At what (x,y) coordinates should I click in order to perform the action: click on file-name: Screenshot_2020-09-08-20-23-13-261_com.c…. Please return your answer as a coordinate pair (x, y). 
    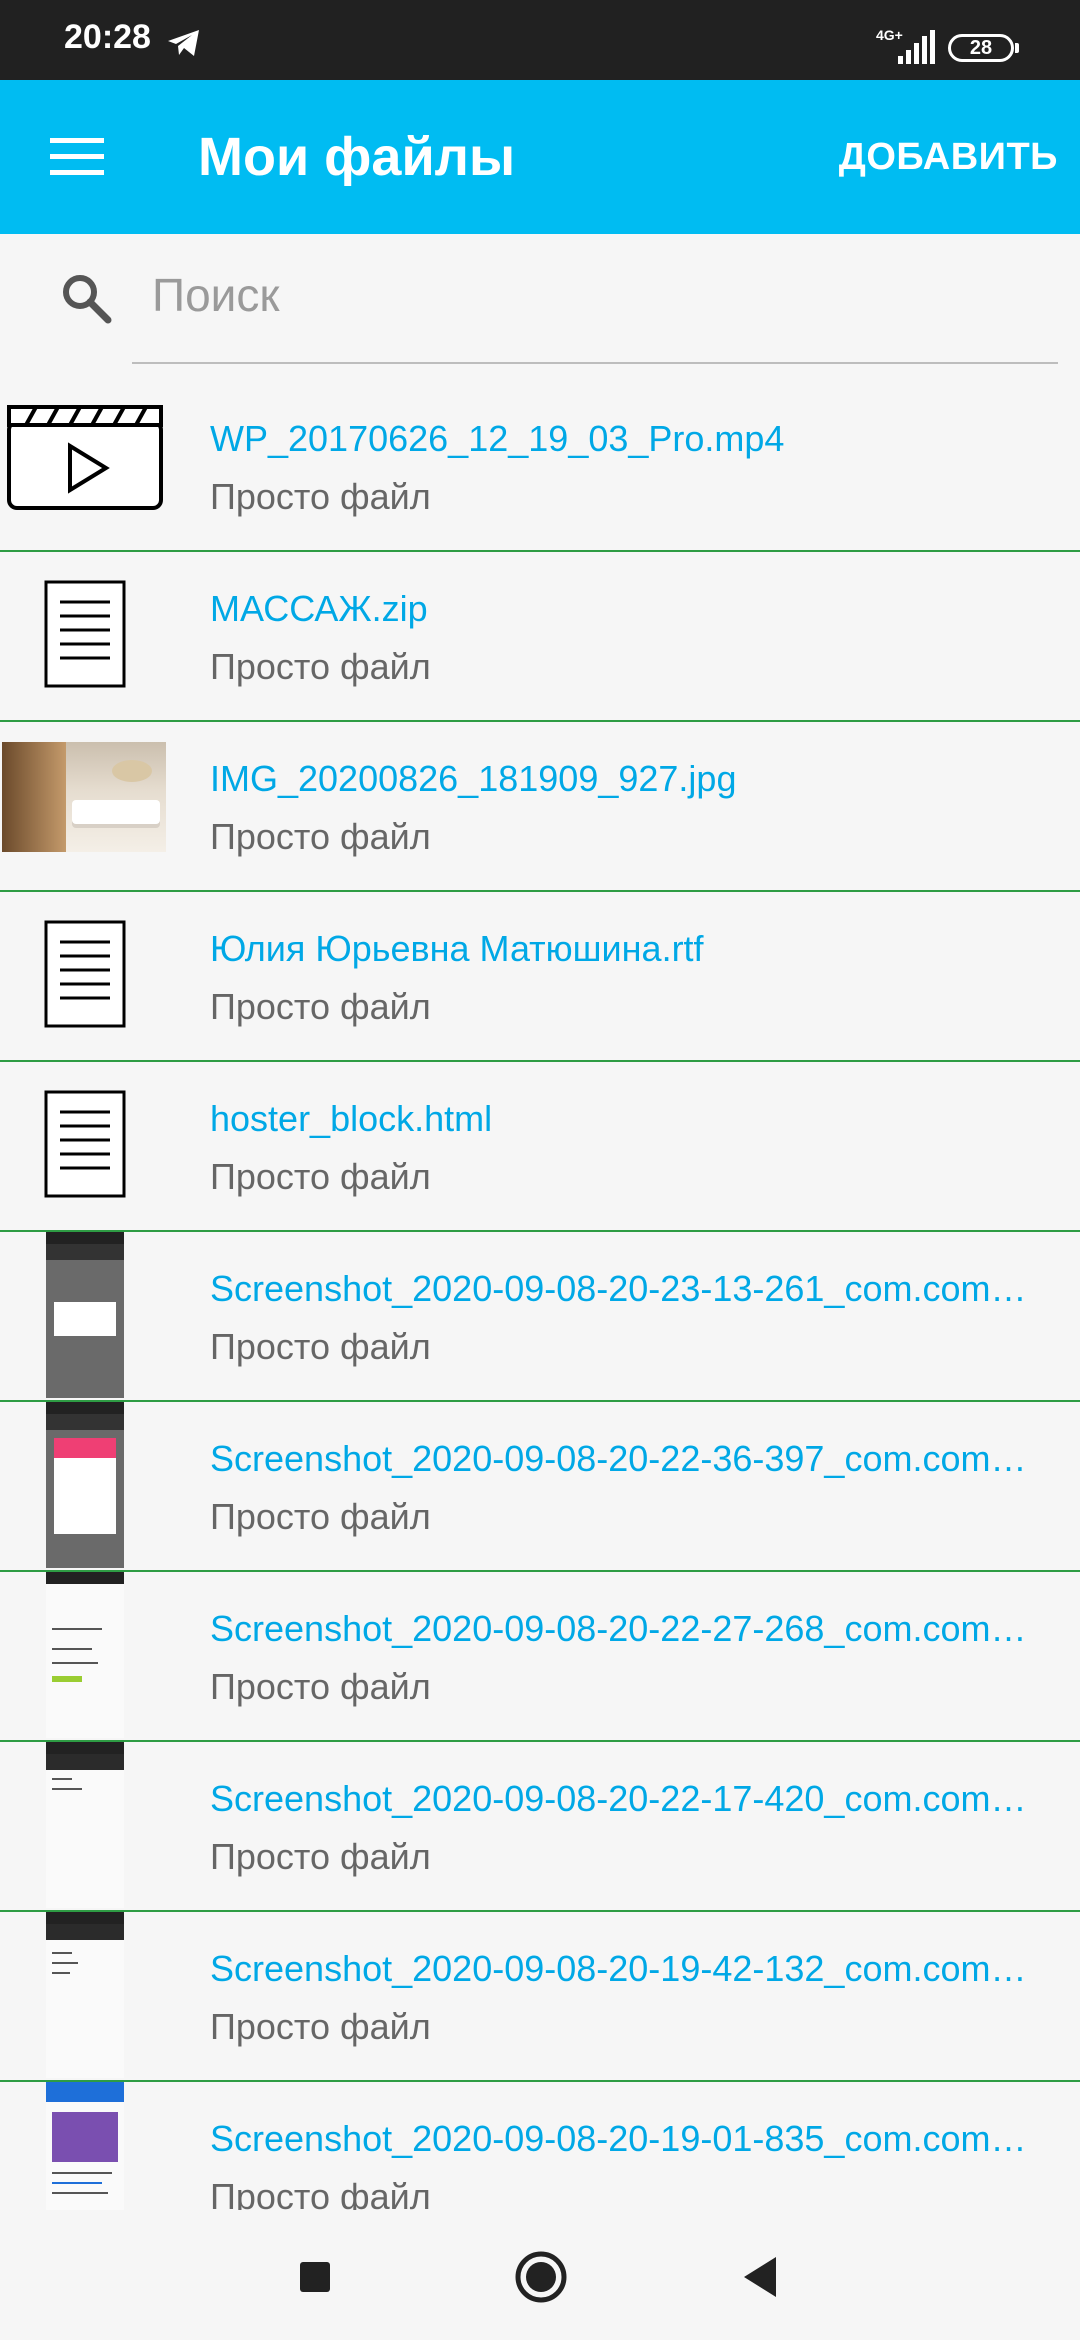
    Looking at the image, I should click on (618, 1288).